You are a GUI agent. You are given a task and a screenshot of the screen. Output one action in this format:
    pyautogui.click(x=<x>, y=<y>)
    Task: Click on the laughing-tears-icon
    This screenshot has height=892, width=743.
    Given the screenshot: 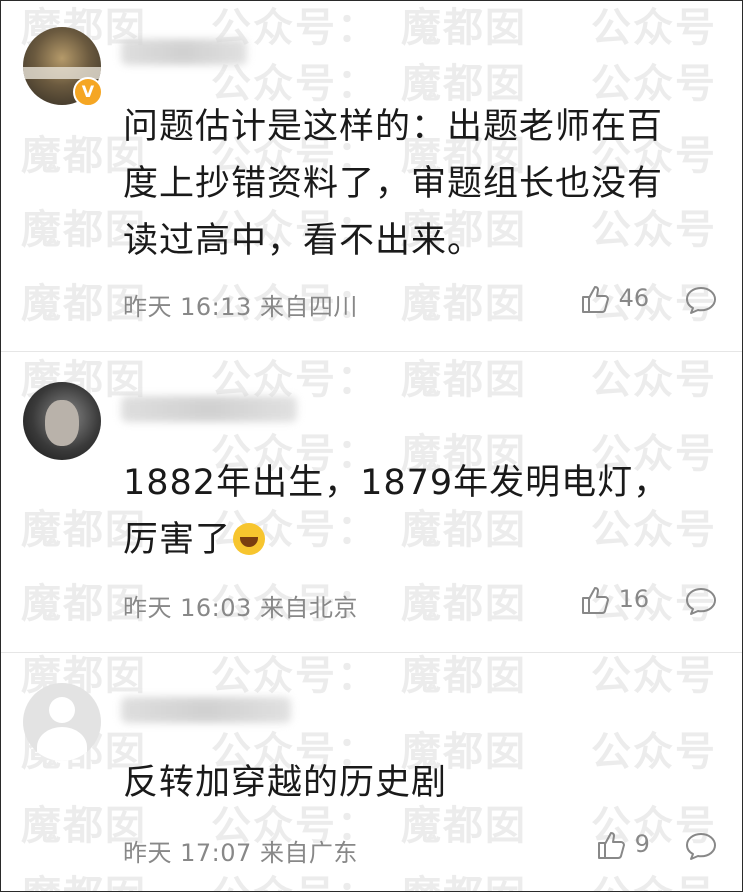 What is the action you would take?
    pyautogui.click(x=249, y=539)
    